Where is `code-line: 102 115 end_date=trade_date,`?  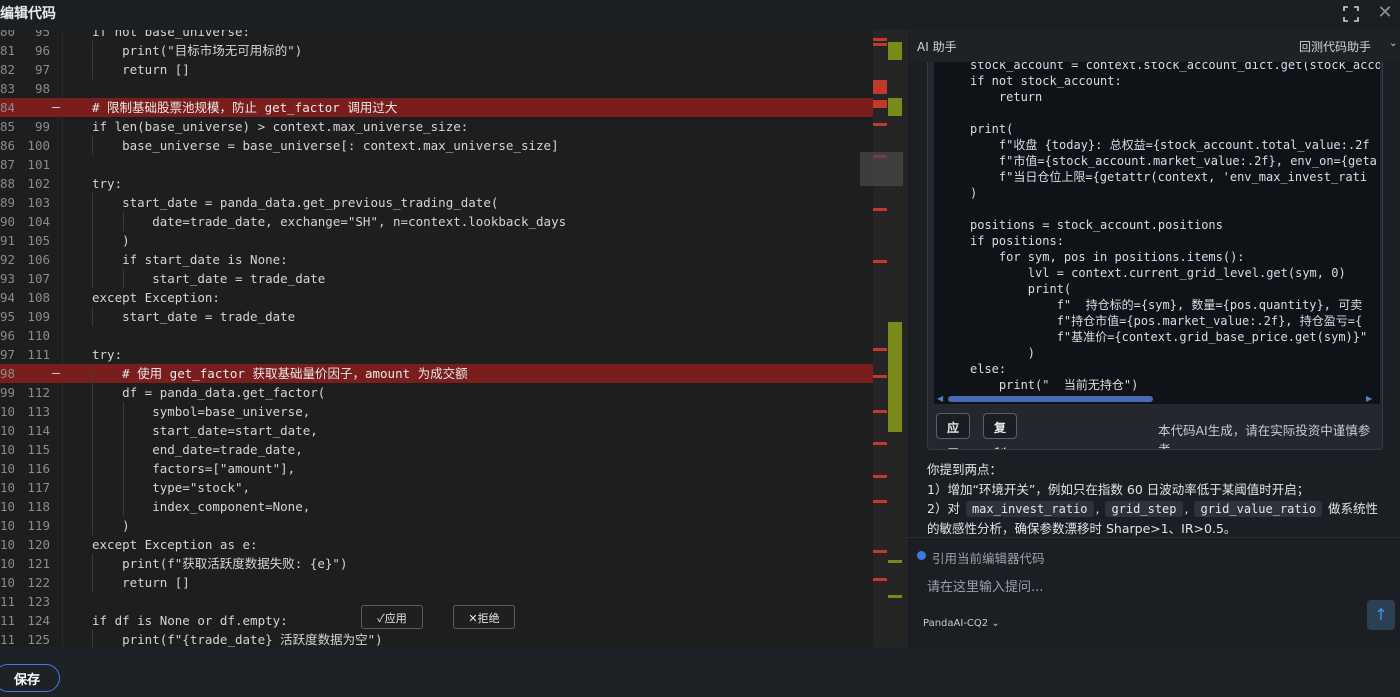 code-line: 102 115 end_date=trade_date, is located at coordinates (436, 449).